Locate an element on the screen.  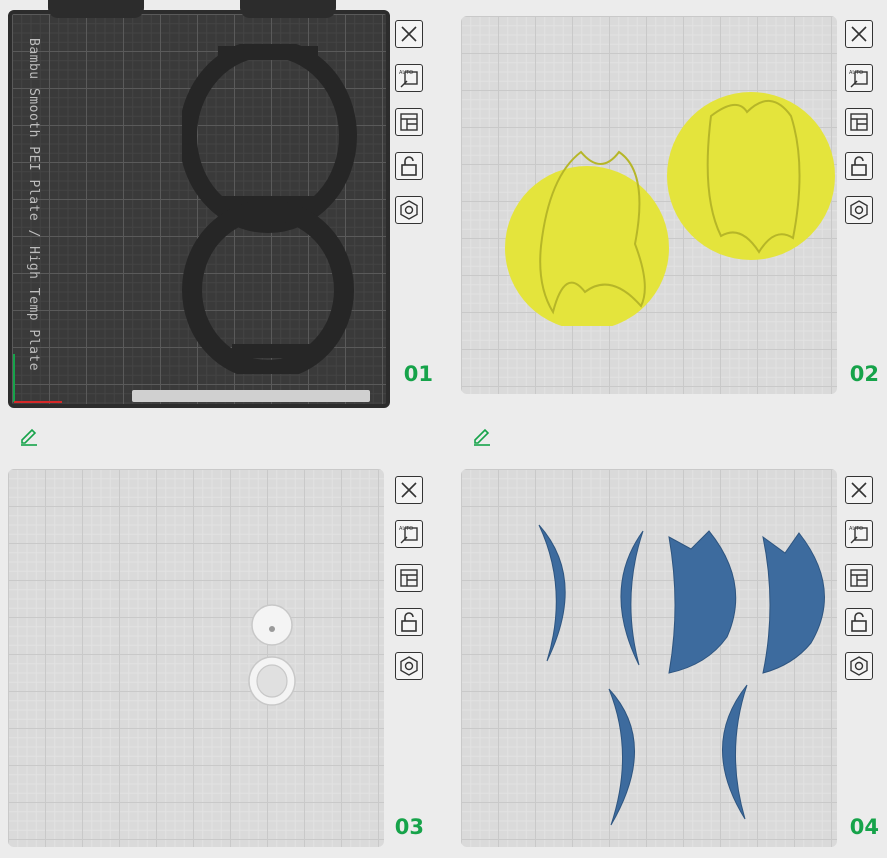
plate-02-objects is located at coordinates (669, 206).